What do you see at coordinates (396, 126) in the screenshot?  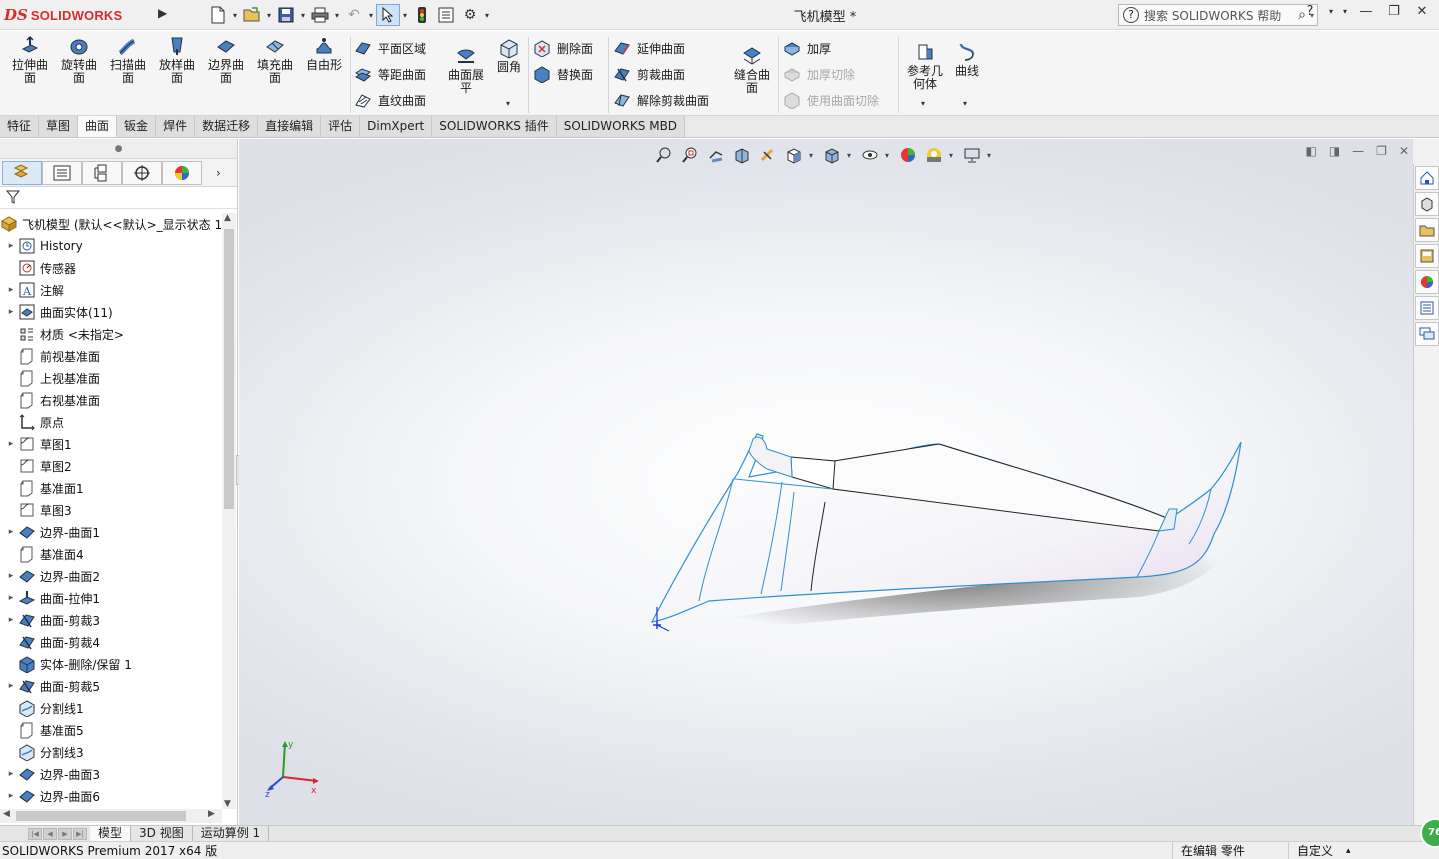 I see `tab-dimxpert: DimXpert` at bounding box center [396, 126].